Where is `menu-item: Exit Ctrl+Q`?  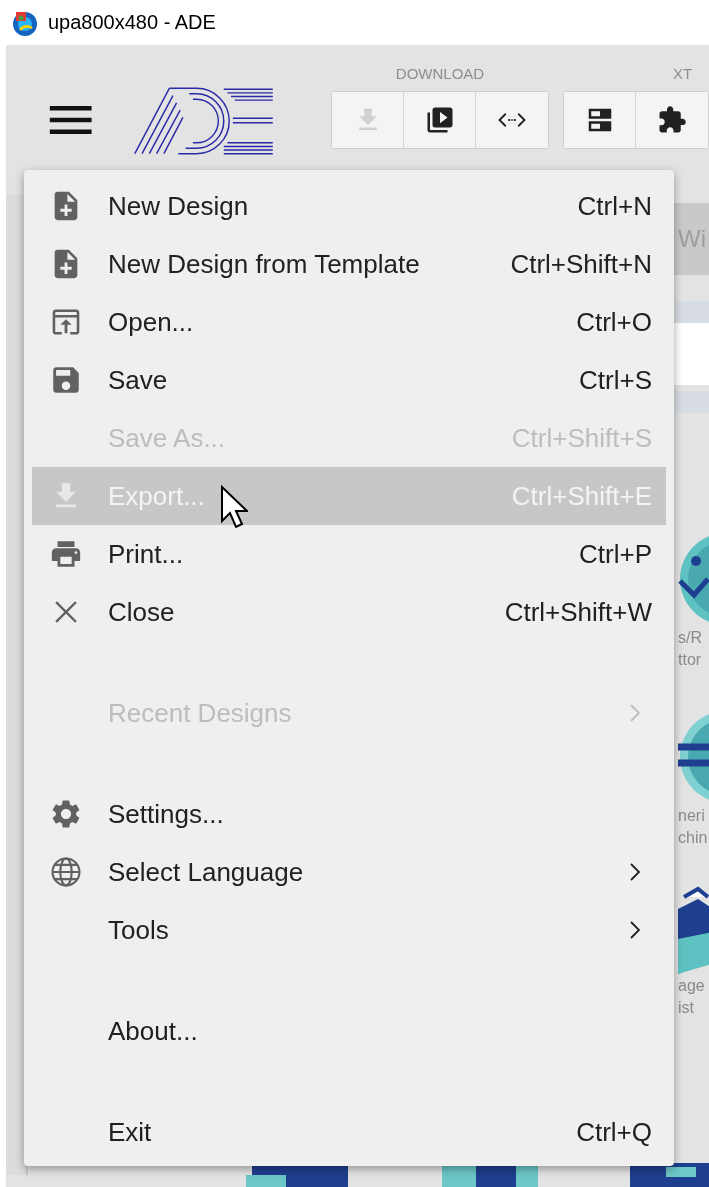 menu-item: Exit Ctrl+Q is located at coordinates (349, 1132).